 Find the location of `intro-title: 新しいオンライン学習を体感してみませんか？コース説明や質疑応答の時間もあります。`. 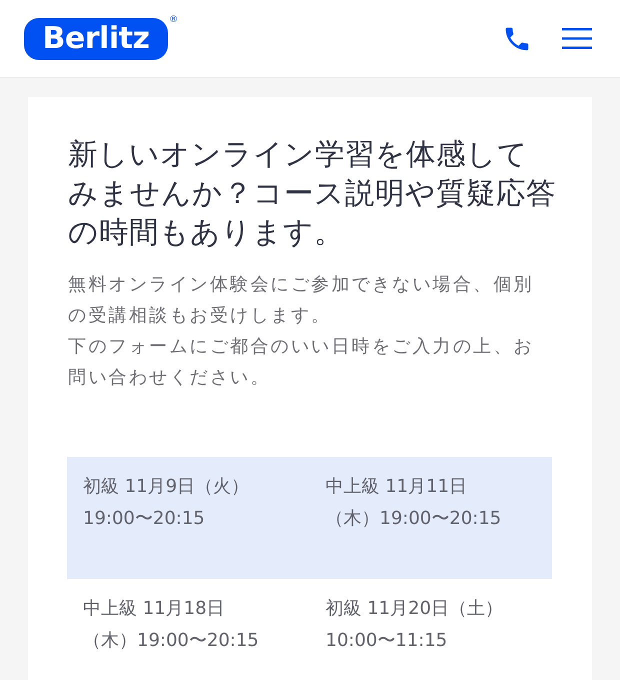

intro-title: 新しいオンライン学習を体感してみませんか？コース説明や質疑応答の時間もあります。 is located at coordinates (312, 193).